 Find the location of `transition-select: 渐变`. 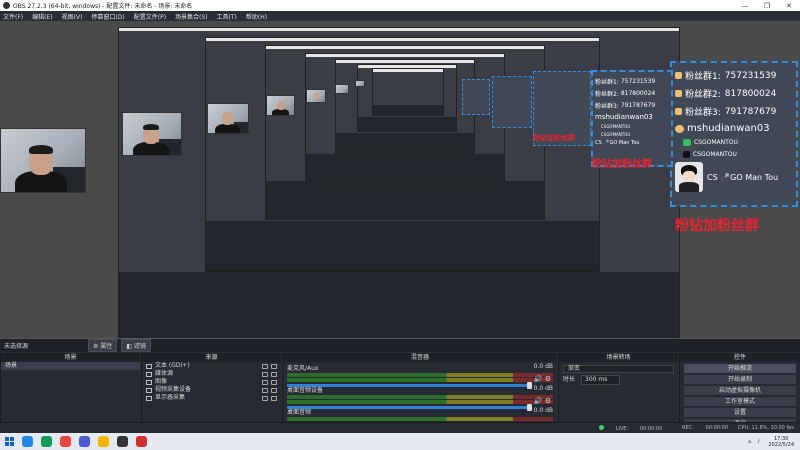

transition-select: 渐变 is located at coordinates (618, 369).